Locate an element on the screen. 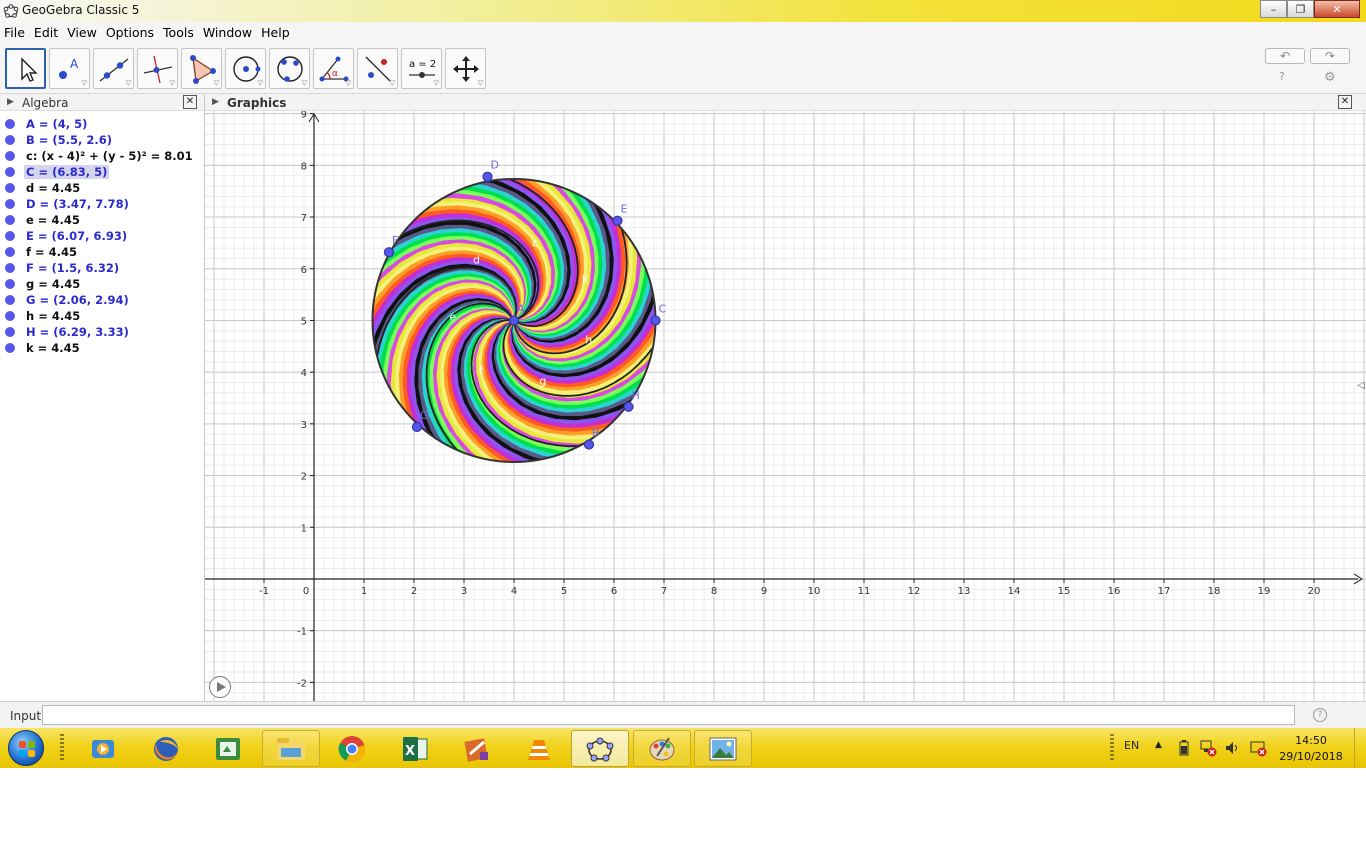 This screenshot has height=850, width=1366. play-animation-button is located at coordinates (220, 687).